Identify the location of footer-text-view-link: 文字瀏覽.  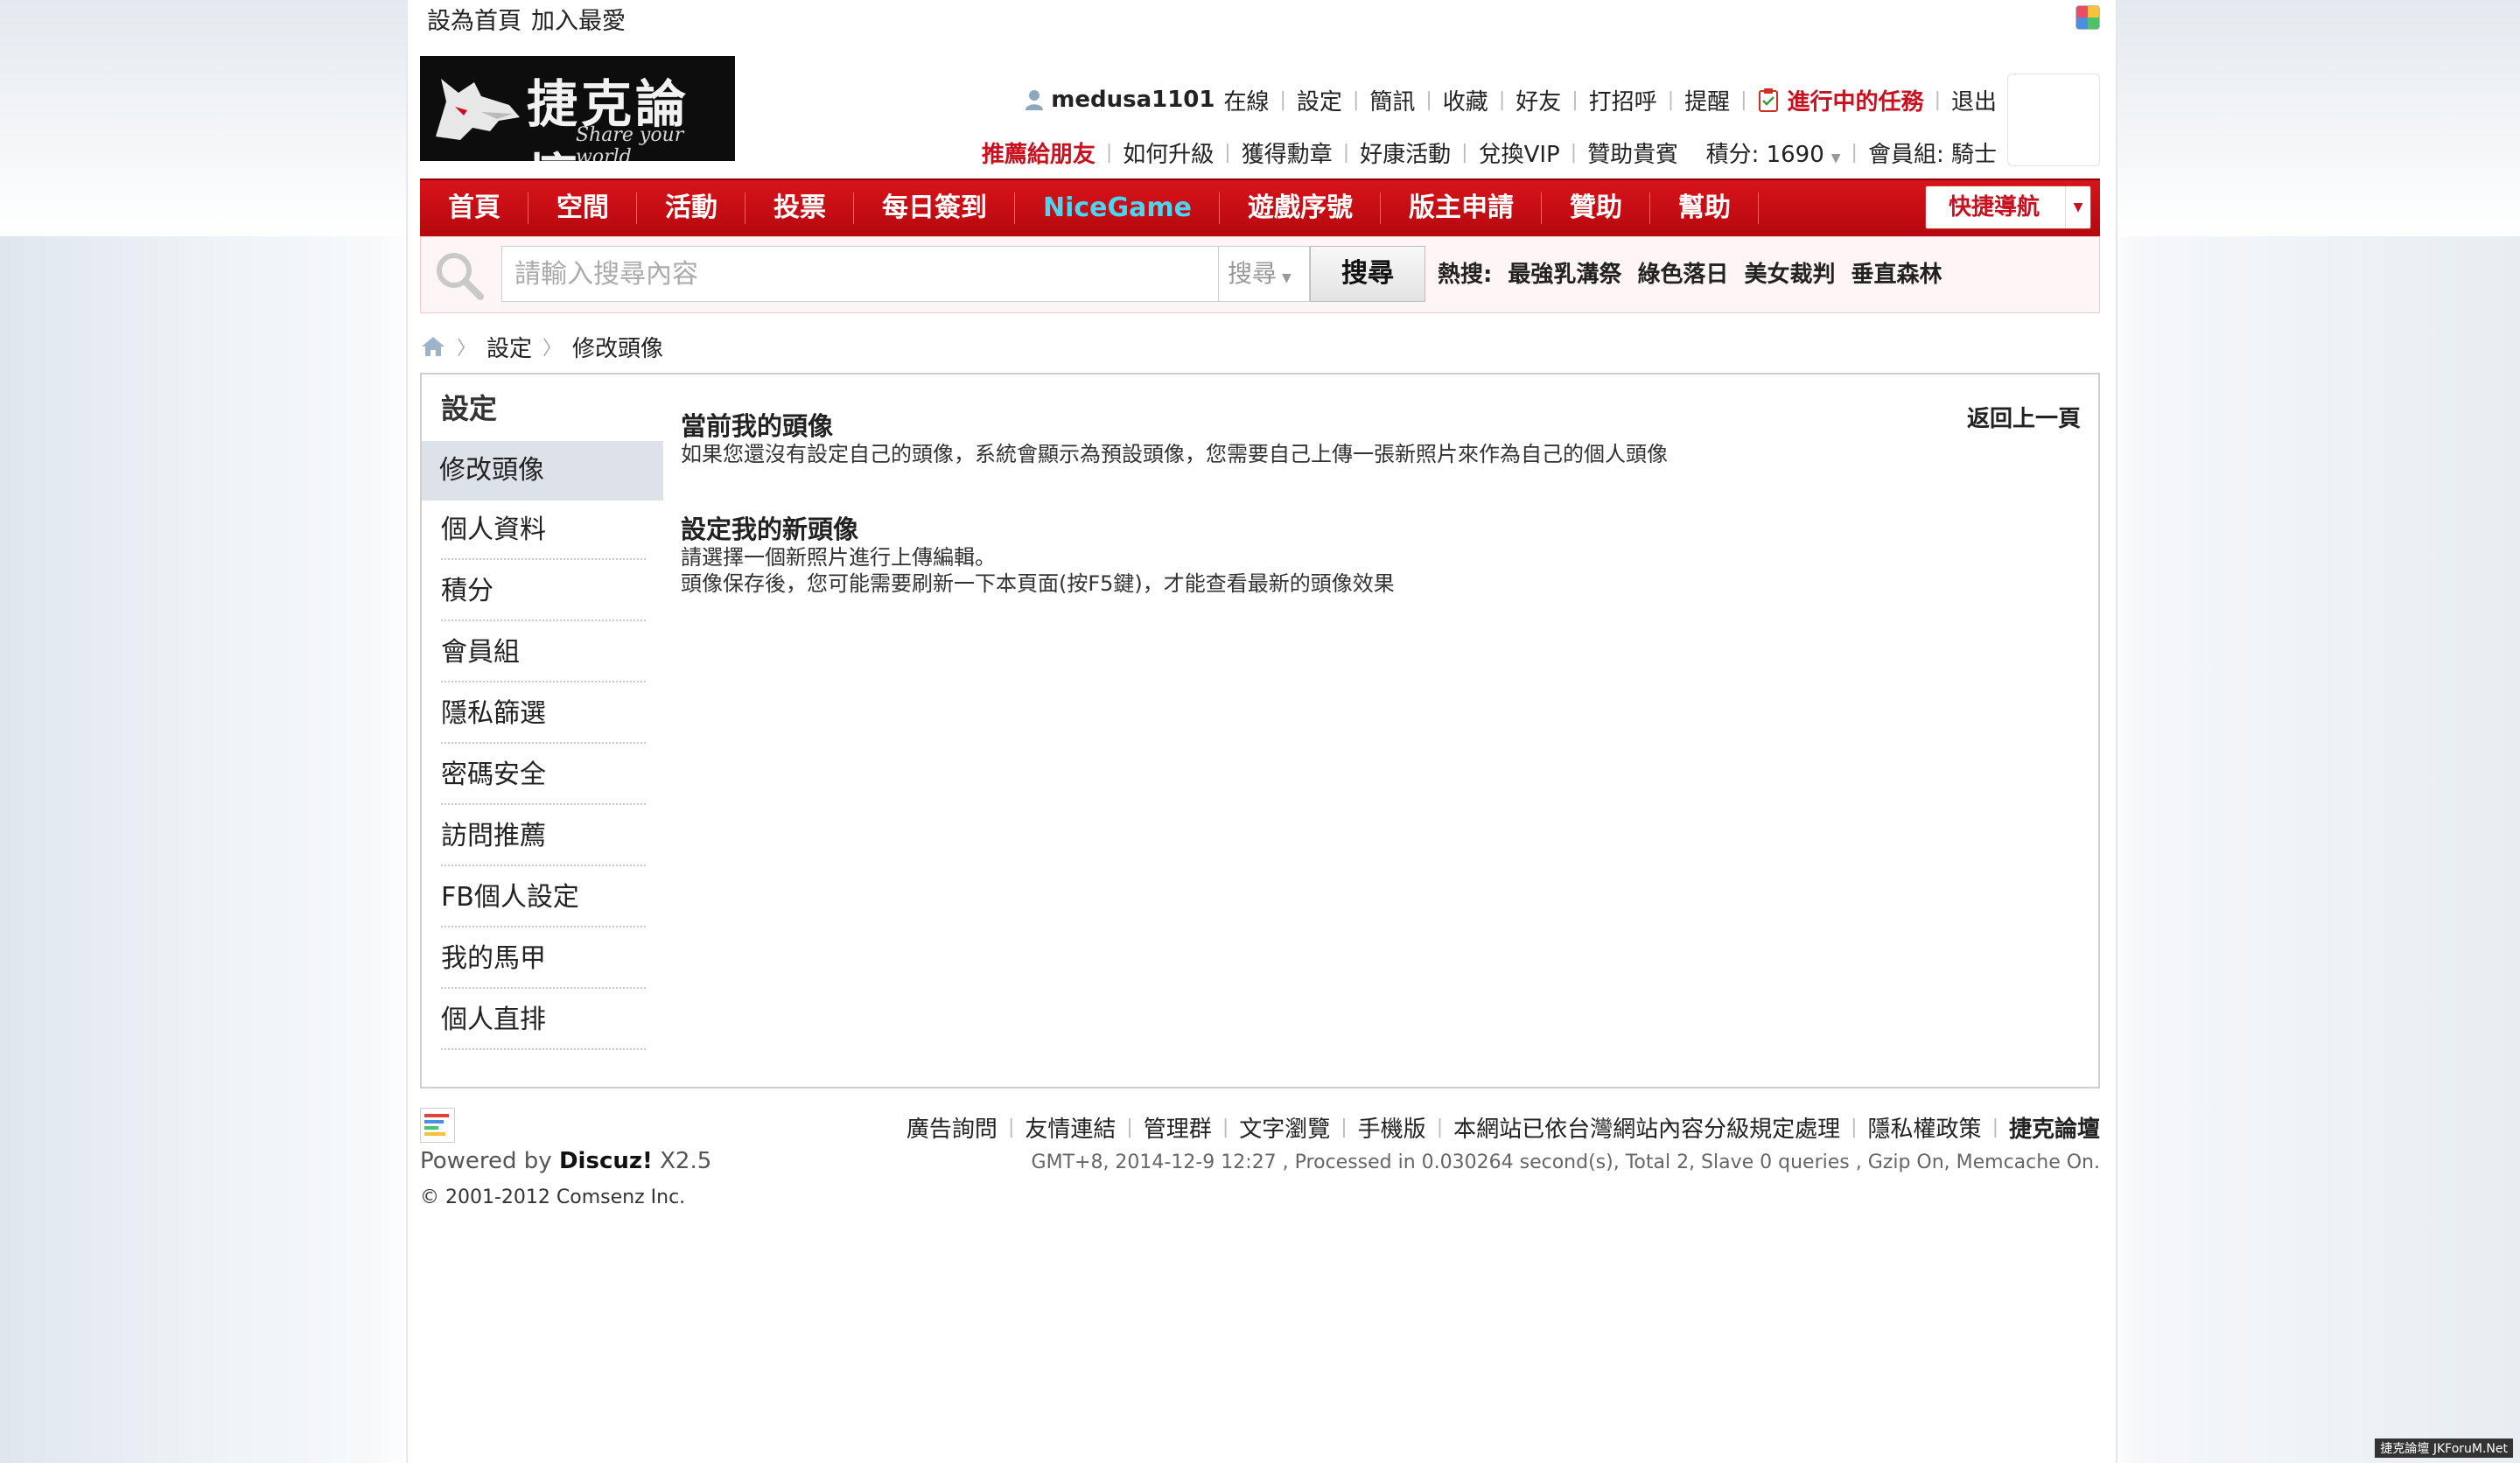
(1284, 1127).